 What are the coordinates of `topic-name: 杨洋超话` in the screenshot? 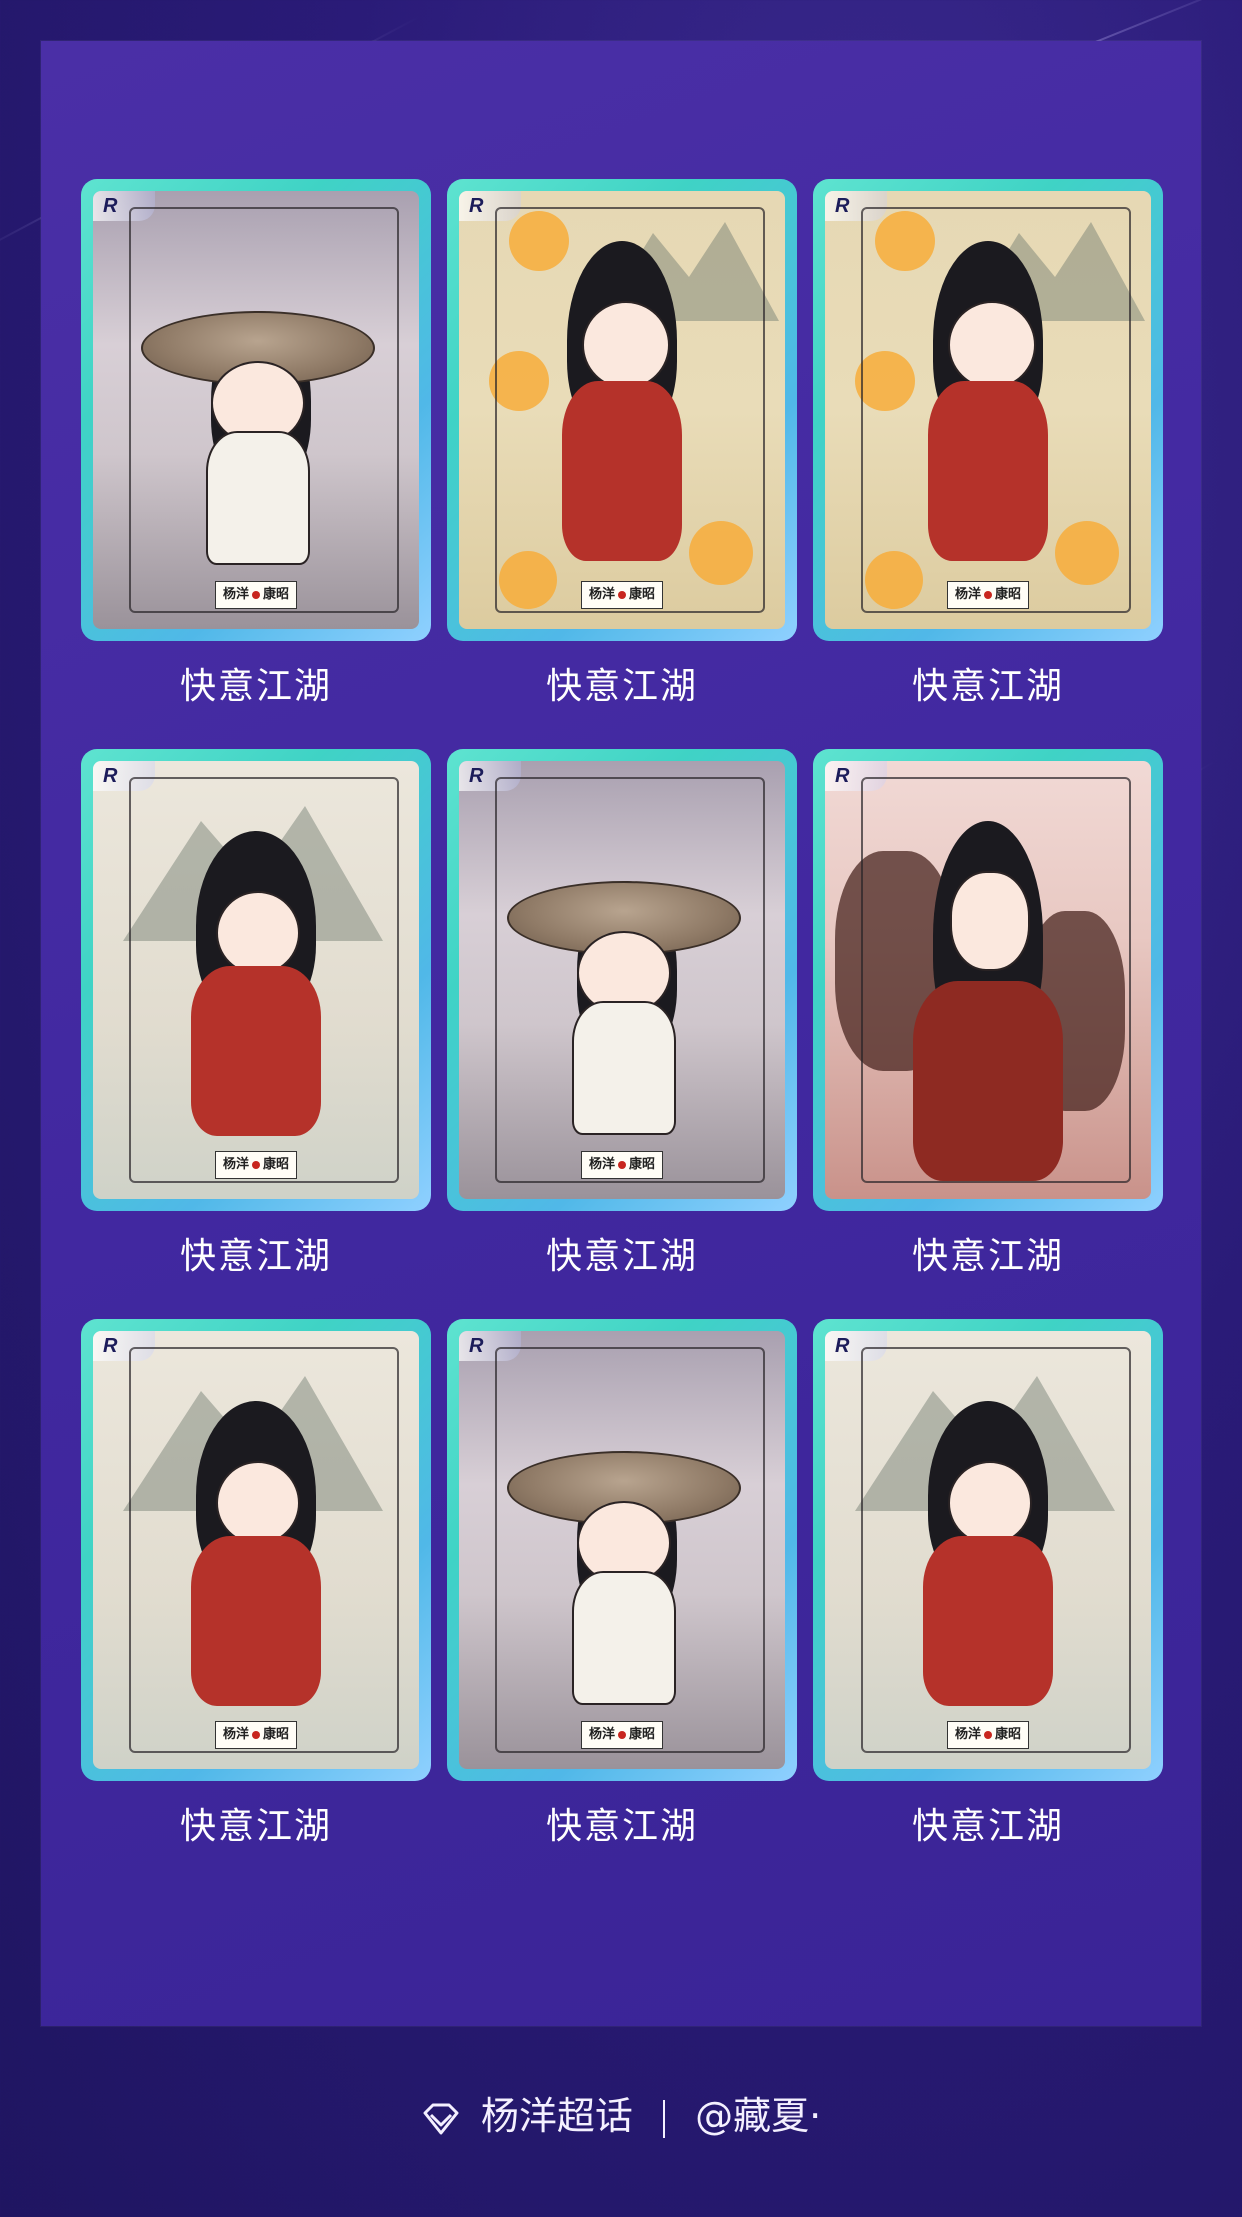 It's located at (556, 2116).